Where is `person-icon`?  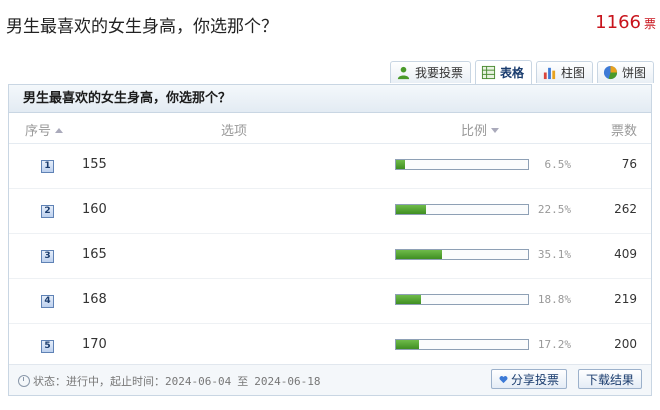
person-icon is located at coordinates (403, 73).